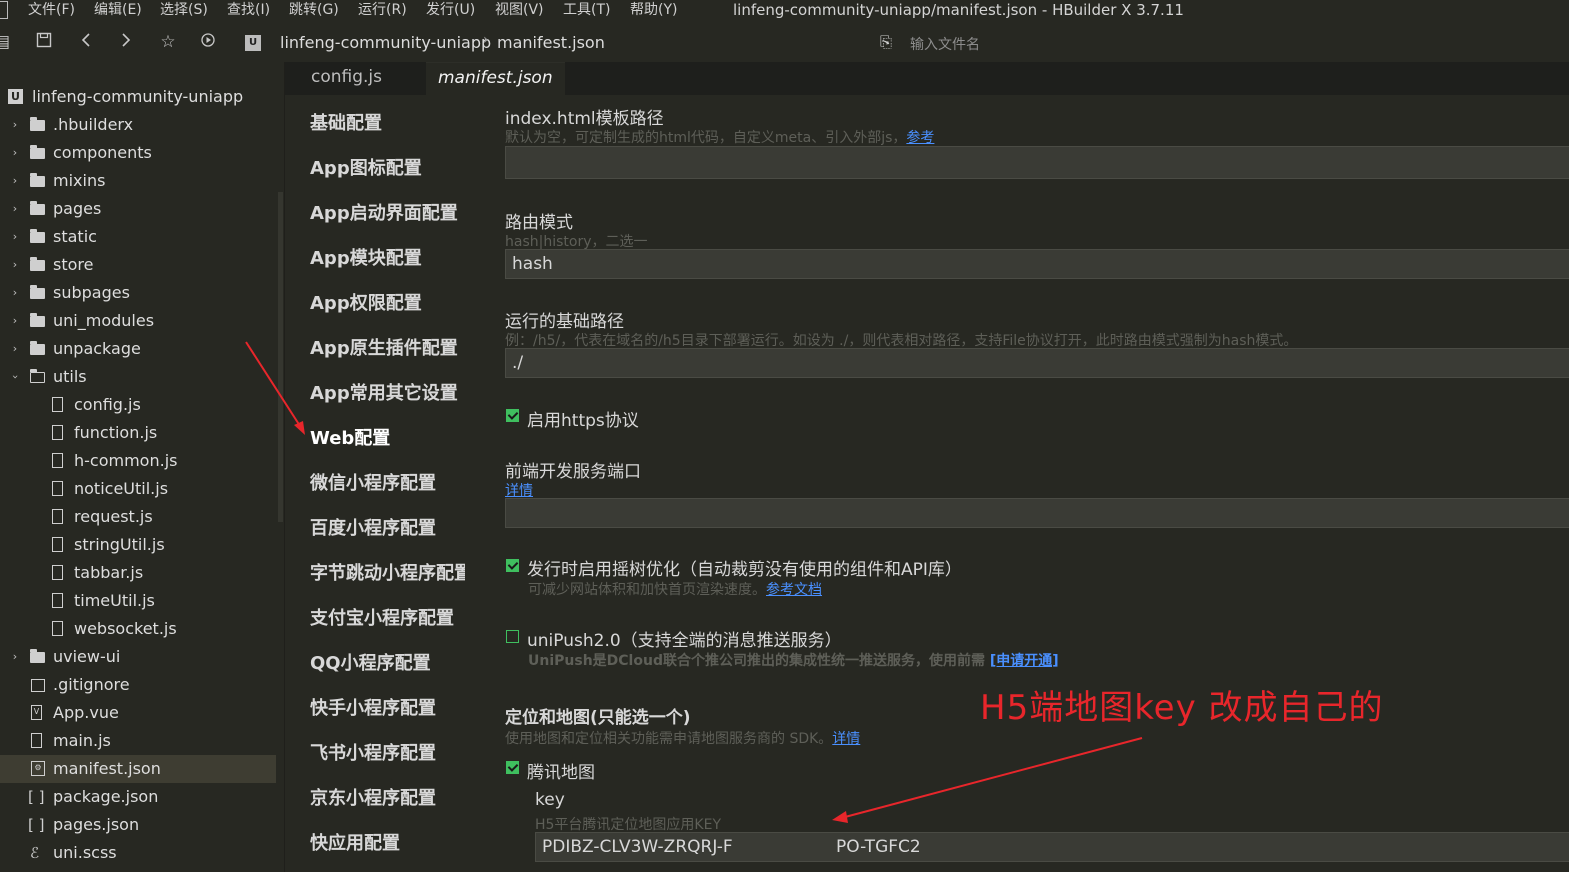 Image resolution: width=1569 pixels, height=872 pixels. I want to click on tree-file: ℰuni.scss, so click(138, 853).